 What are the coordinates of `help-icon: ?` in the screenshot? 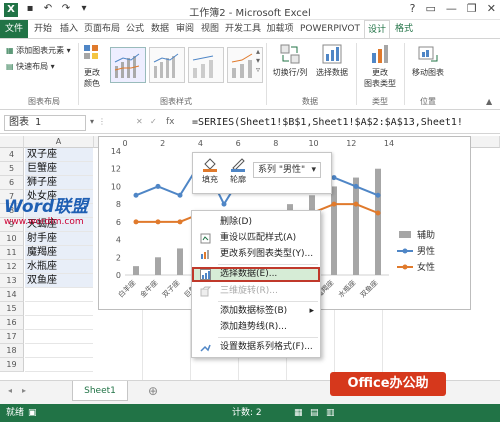 It's located at (413, 8).